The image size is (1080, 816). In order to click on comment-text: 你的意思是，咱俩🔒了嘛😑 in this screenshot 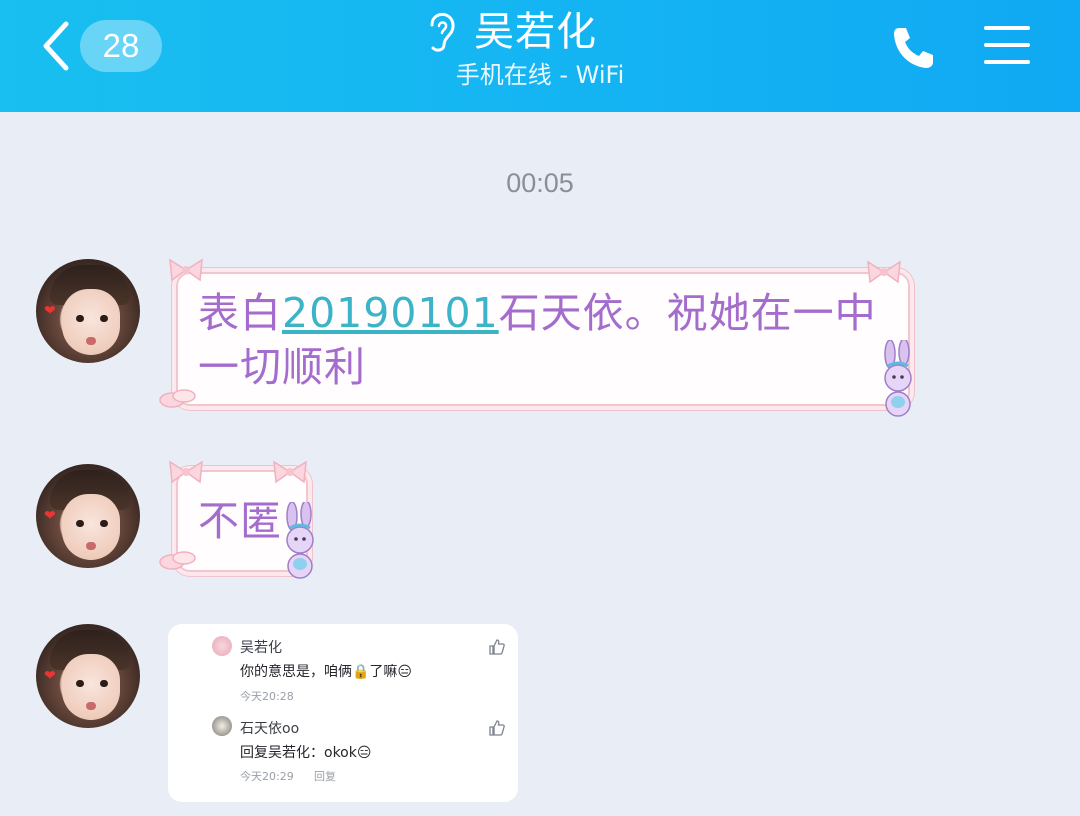, I will do `click(326, 672)`.